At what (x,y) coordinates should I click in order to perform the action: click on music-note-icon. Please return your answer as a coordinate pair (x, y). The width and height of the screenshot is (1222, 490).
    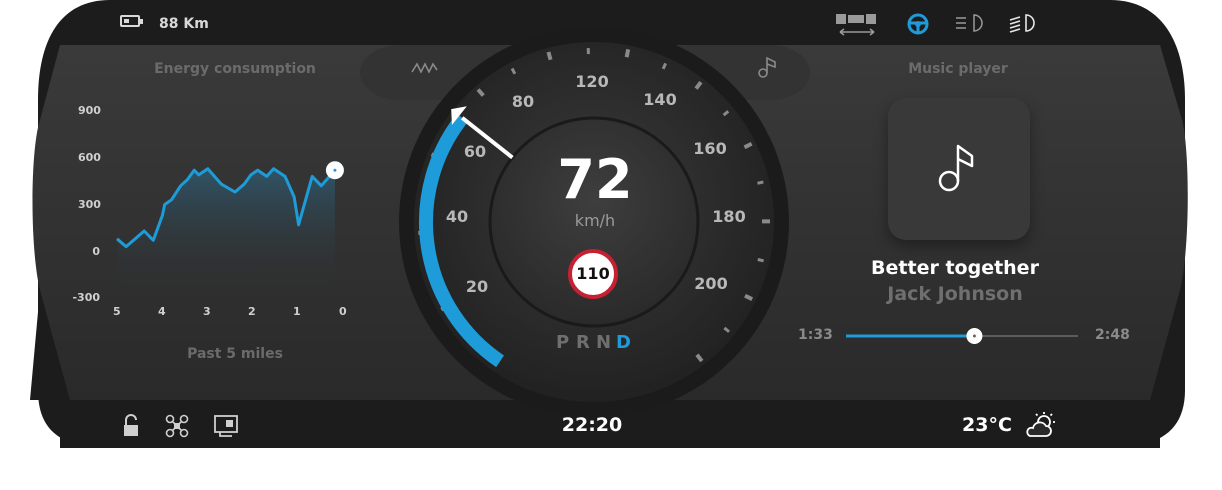
    Looking at the image, I should click on (956, 168).